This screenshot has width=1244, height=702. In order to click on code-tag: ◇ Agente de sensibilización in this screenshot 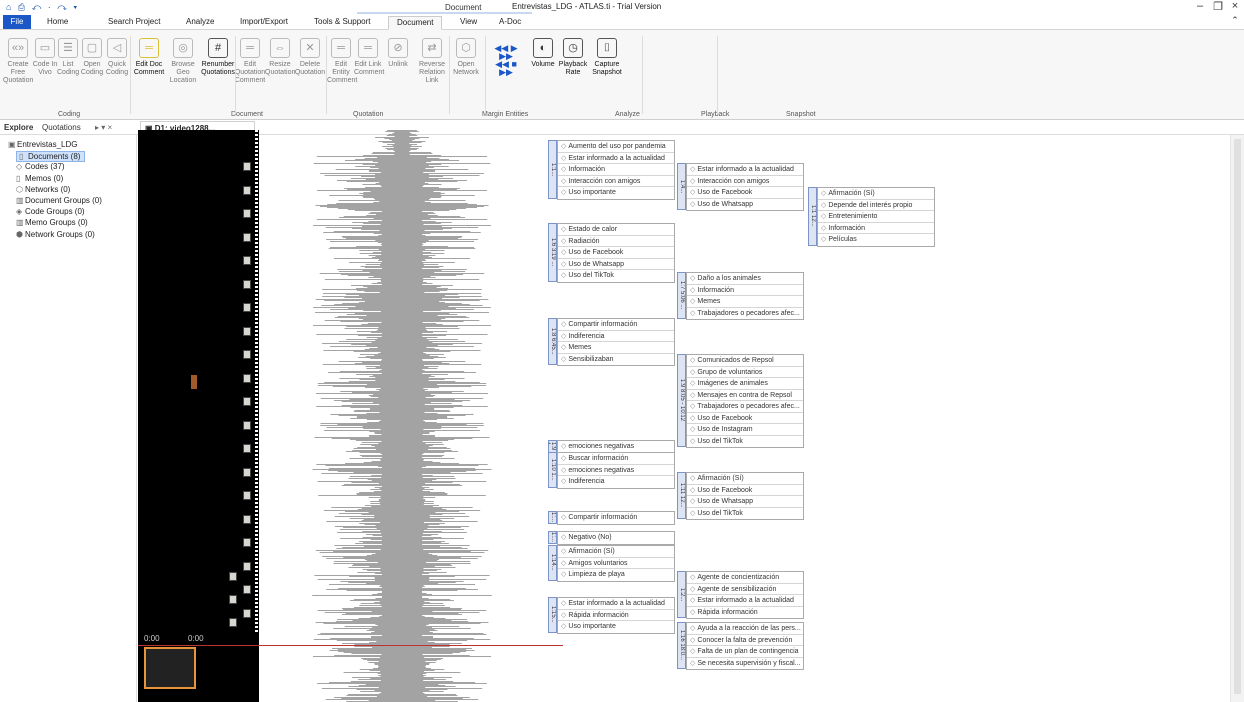, I will do `click(745, 589)`.